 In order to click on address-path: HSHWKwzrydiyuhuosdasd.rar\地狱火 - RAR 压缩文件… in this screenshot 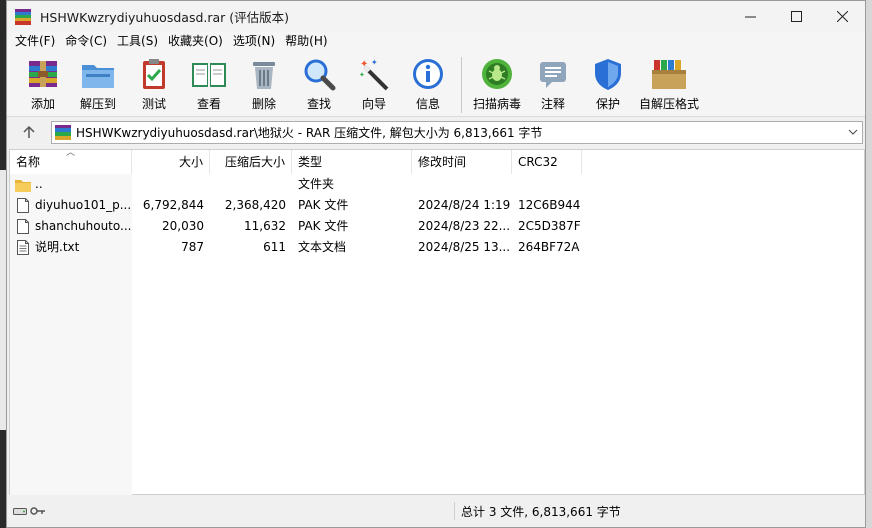, I will do `click(309, 132)`.